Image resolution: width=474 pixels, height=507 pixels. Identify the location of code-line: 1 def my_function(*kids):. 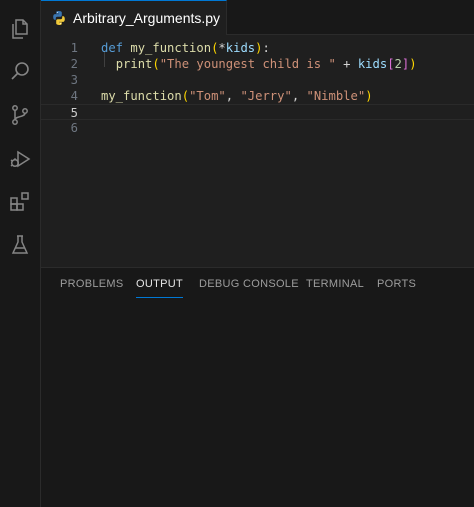
(257, 48).